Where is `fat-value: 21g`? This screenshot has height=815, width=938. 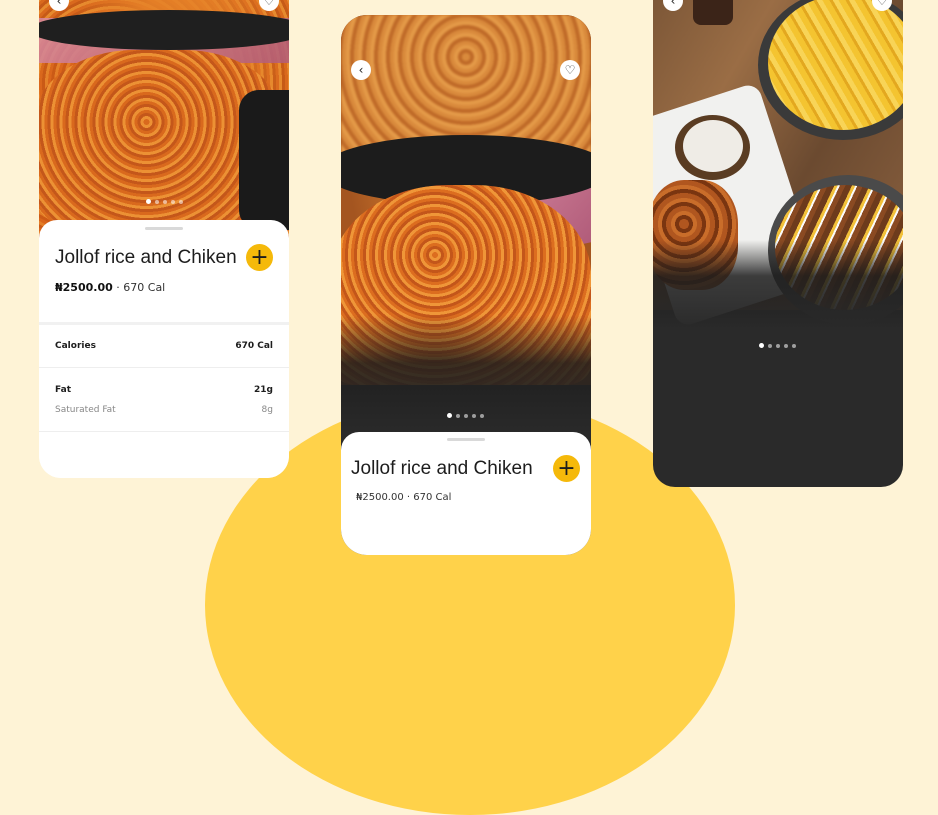
fat-value: 21g is located at coordinates (263, 390).